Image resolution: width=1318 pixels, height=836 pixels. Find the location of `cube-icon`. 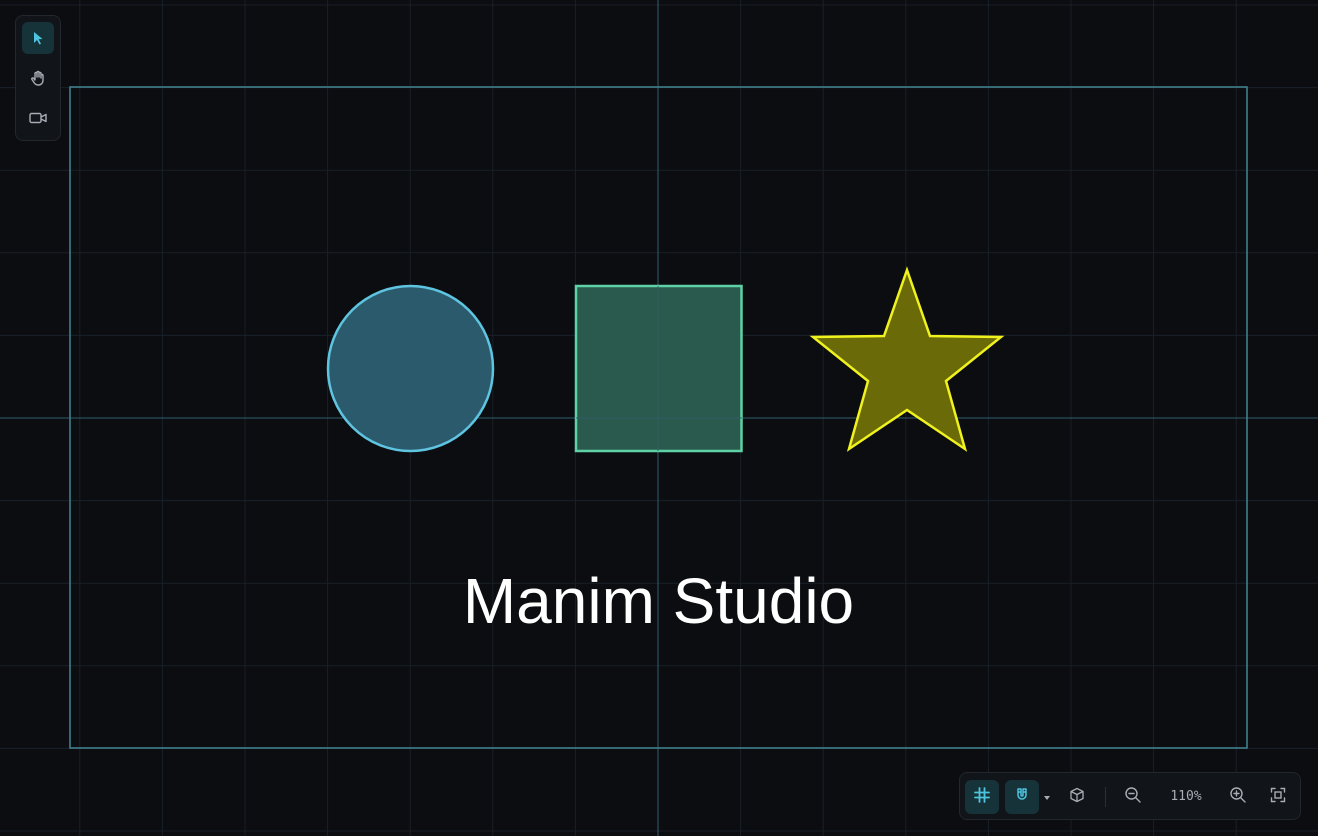

cube-icon is located at coordinates (1077, 797).